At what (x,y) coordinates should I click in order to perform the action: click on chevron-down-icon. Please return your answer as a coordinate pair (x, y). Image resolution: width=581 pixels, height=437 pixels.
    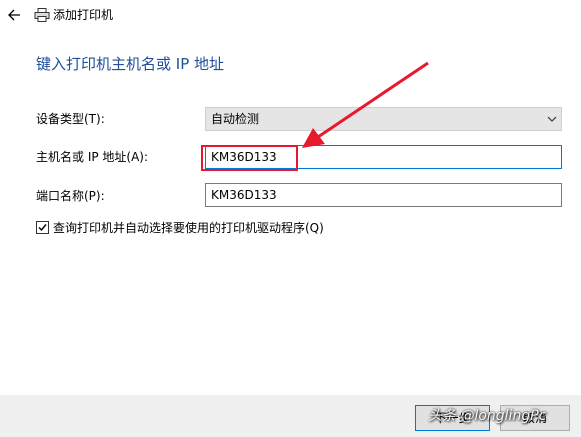
    Looking at the image, I should click on (552, 119).